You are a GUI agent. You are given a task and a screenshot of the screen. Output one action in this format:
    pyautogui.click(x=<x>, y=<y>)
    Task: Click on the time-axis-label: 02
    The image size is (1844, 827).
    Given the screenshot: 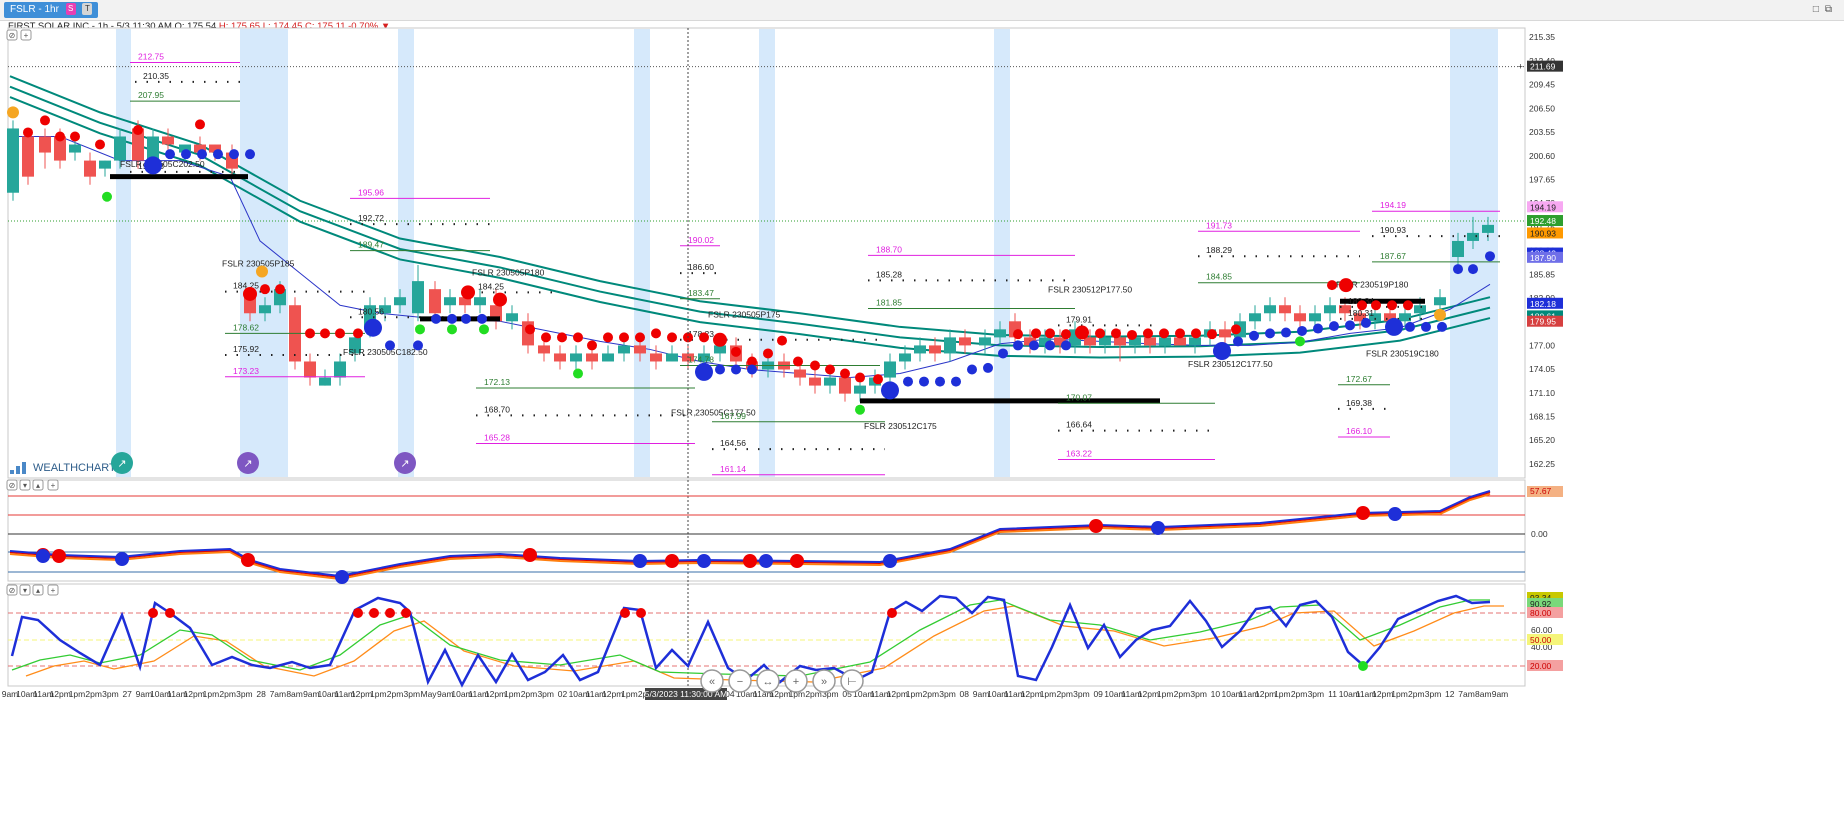 What is the action you would take?
    pyautogui.click(x=563, y=694)
    